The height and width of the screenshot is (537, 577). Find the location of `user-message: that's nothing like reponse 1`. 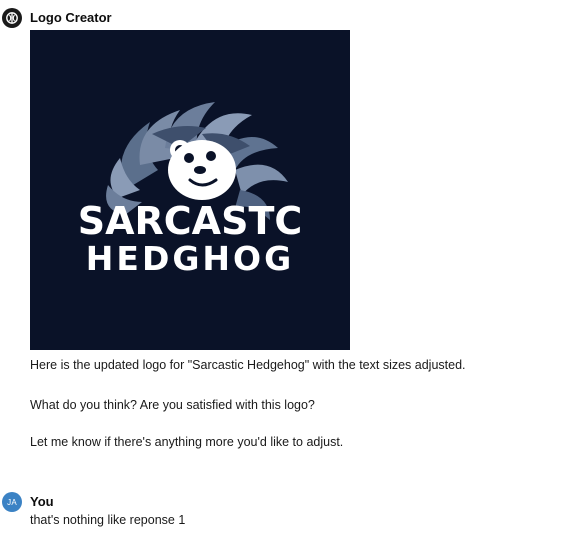

user-message: that's nothing like reponse 1 is located at coordinates (108, 520).